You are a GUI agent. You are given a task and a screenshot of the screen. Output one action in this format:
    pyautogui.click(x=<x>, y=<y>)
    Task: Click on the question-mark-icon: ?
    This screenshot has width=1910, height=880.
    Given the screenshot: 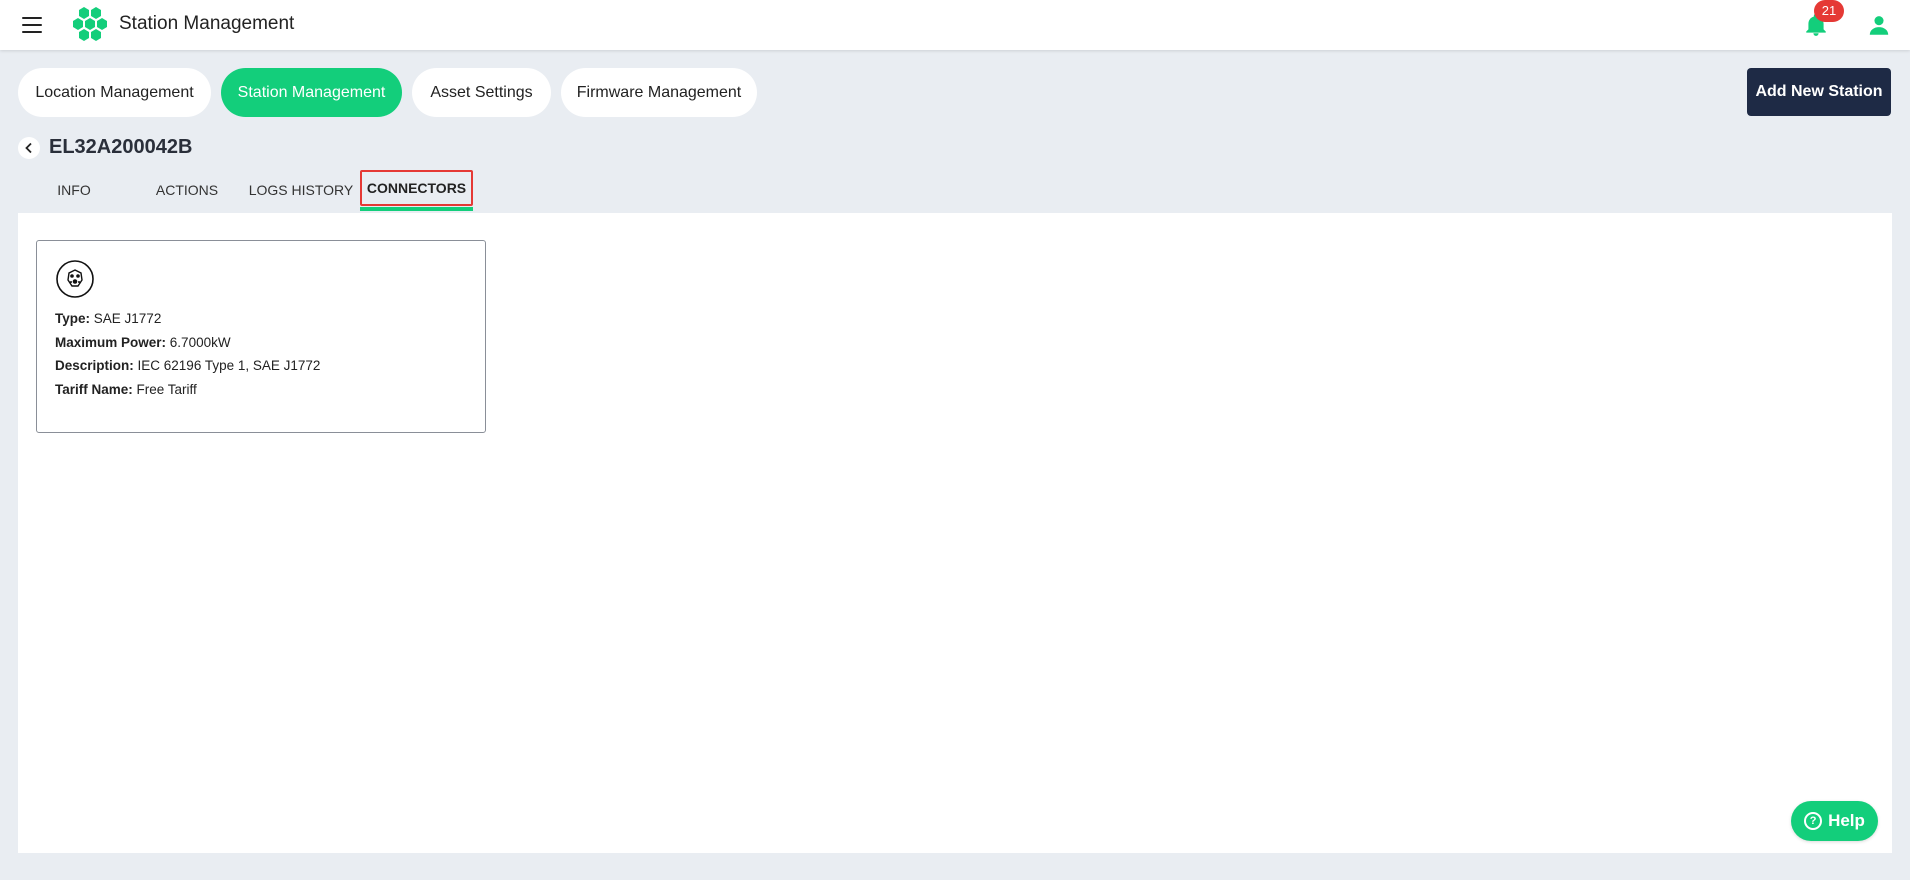 What is the action you would take?
    pyautogui.click(x=1813, y=821)
    